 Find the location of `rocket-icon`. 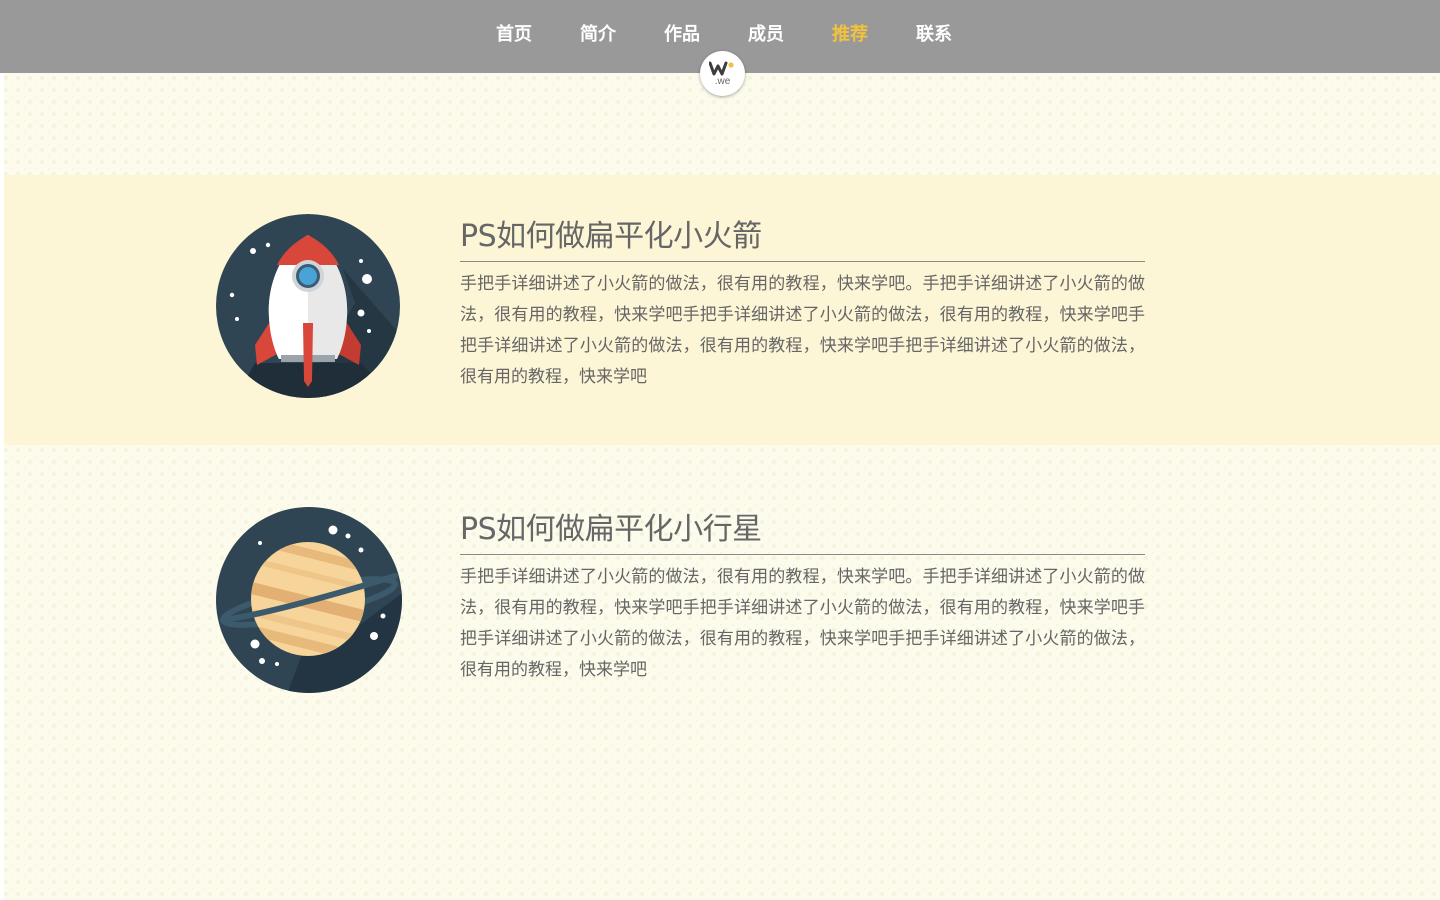

rocket-icon is located at coordinates (308, 306).